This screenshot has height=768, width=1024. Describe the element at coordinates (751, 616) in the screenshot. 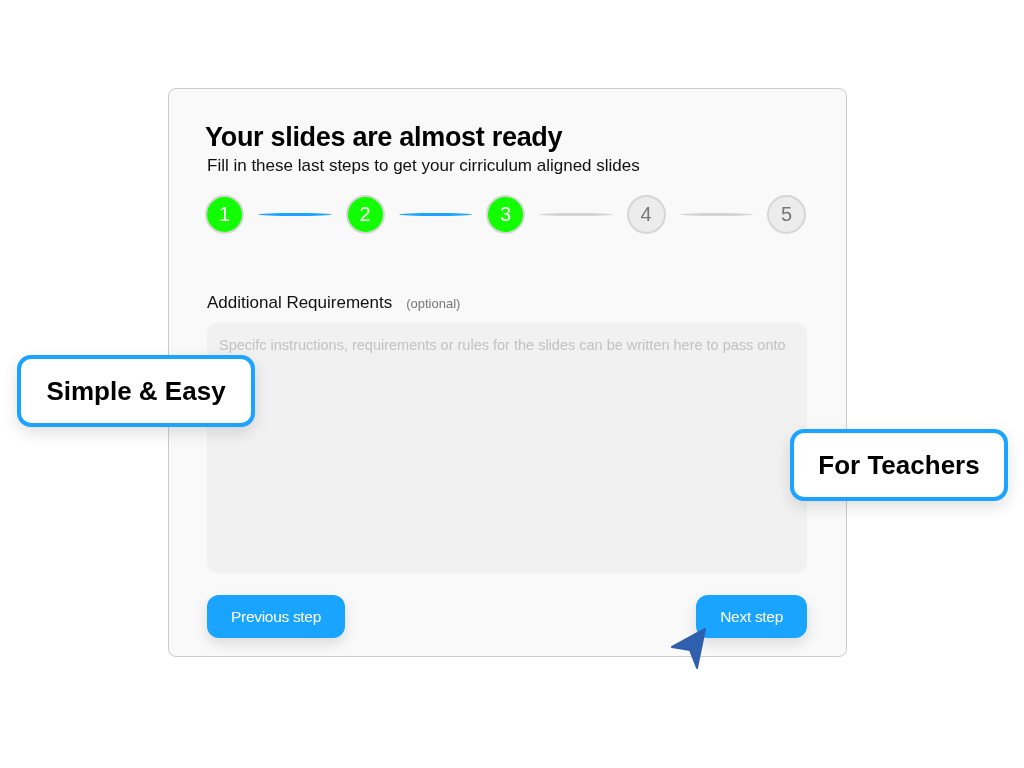

I see `next-step-button: Next step` at that location.